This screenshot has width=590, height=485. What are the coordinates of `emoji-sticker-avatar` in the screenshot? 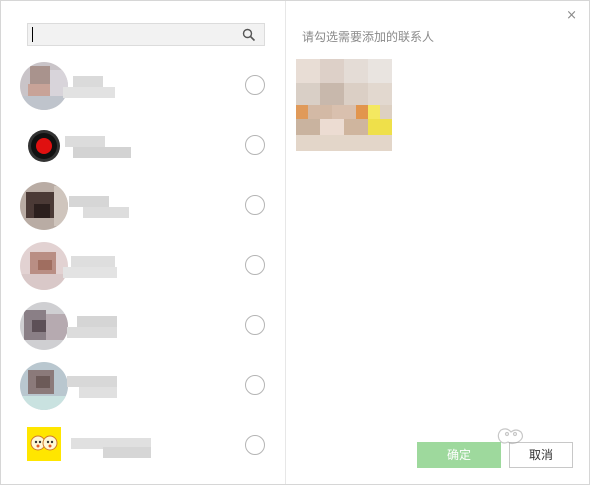 It's located at (44, 444).